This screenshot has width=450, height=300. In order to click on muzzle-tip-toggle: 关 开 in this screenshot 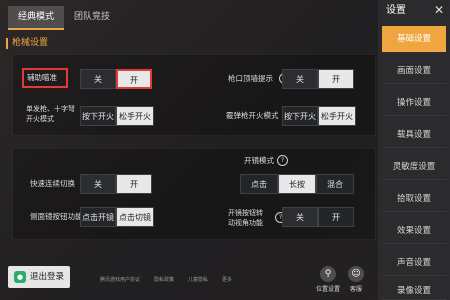, I will do `click(318, 79)`.